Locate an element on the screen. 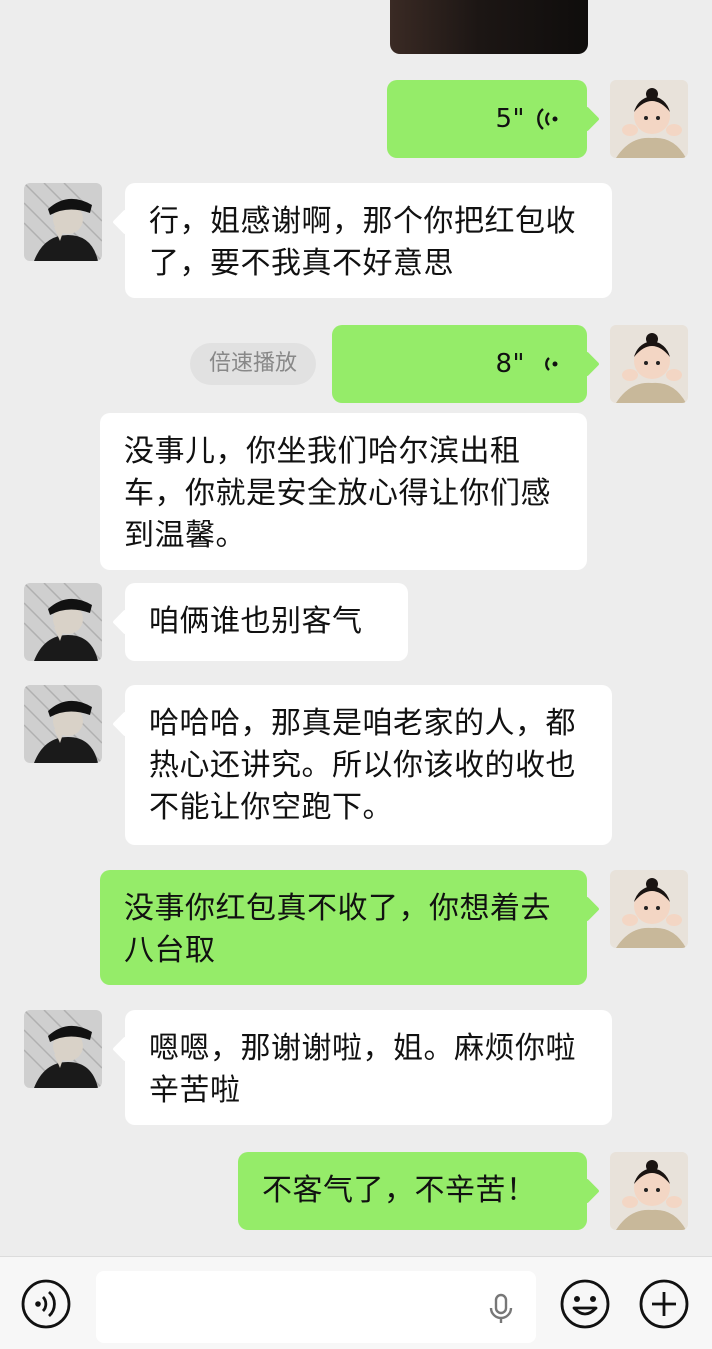 This screenshot has height=1349, width=712. message-text: 咱俩谁也别客气 is located at coordinates (256, 621).